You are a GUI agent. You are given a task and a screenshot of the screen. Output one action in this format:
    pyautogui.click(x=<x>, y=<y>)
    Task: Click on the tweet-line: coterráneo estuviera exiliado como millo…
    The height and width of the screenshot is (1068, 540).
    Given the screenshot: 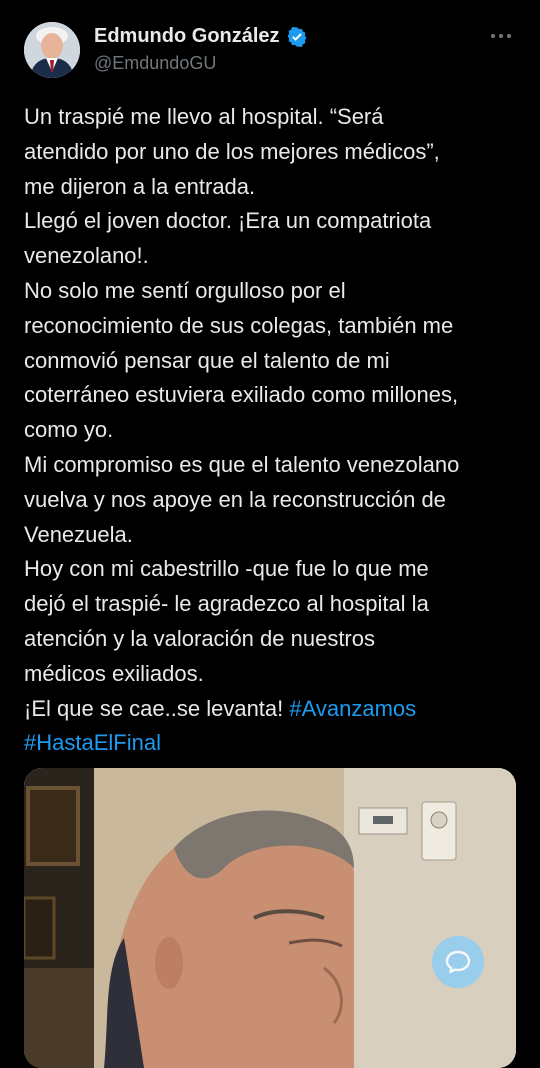 What is the action you would take?
    pyautogui.click(x=241, y=395)
    